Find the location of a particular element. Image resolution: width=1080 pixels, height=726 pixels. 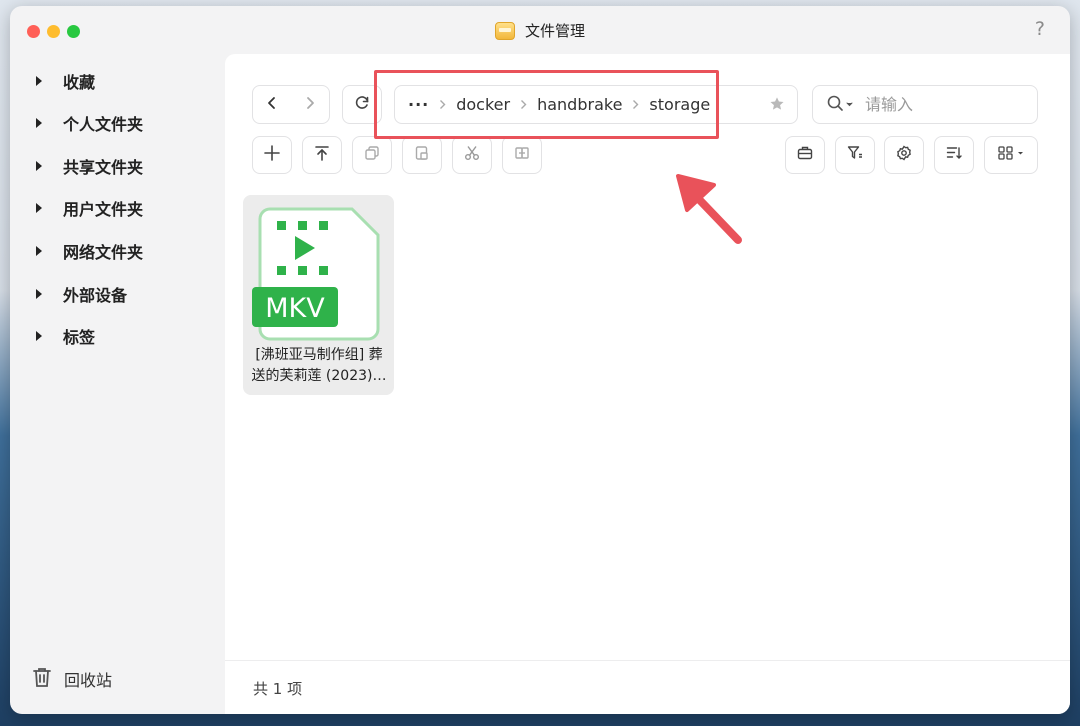

sidebar-item-tags: 标签 is located at coordinates (63, 336).